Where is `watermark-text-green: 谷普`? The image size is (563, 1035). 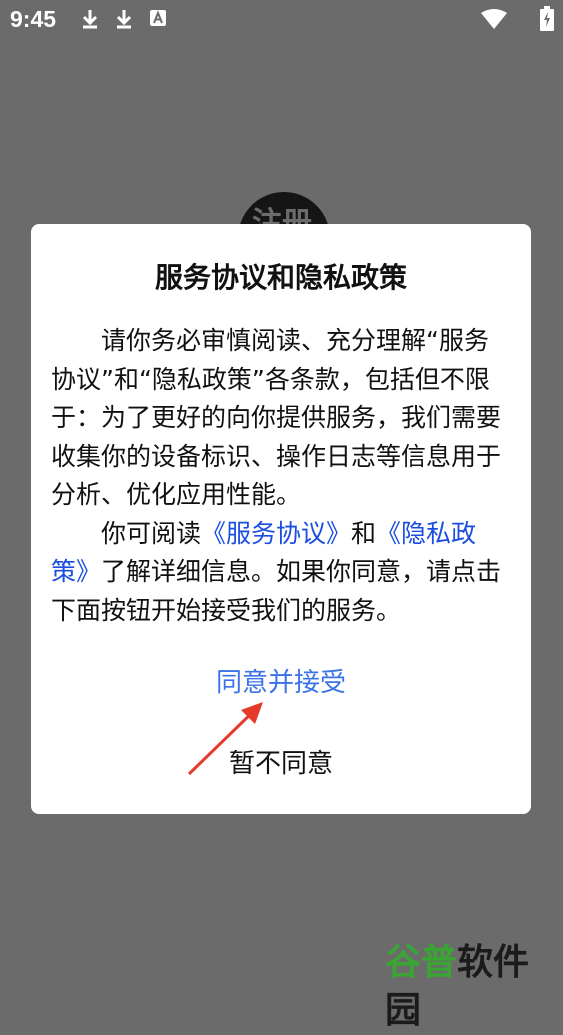 watermark-text-green: 谷普 is located at coordinates (421, 962).